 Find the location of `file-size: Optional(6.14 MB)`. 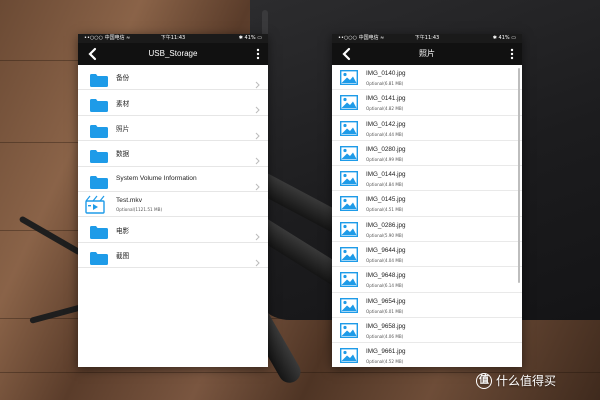

file-size: Optional(6.14 MB) is located at coordinates (385, 286).